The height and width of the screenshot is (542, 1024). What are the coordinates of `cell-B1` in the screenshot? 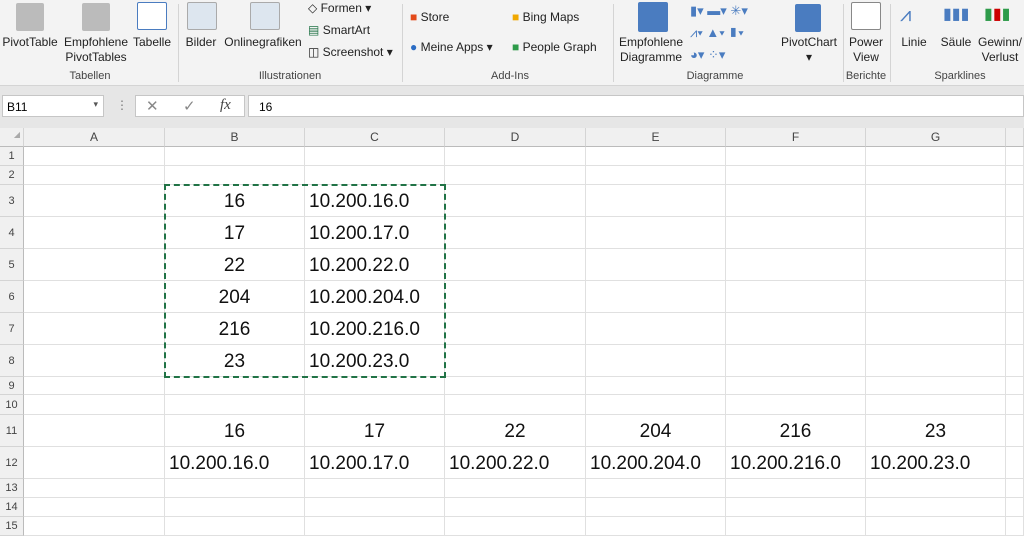 It's located at (235, 156).